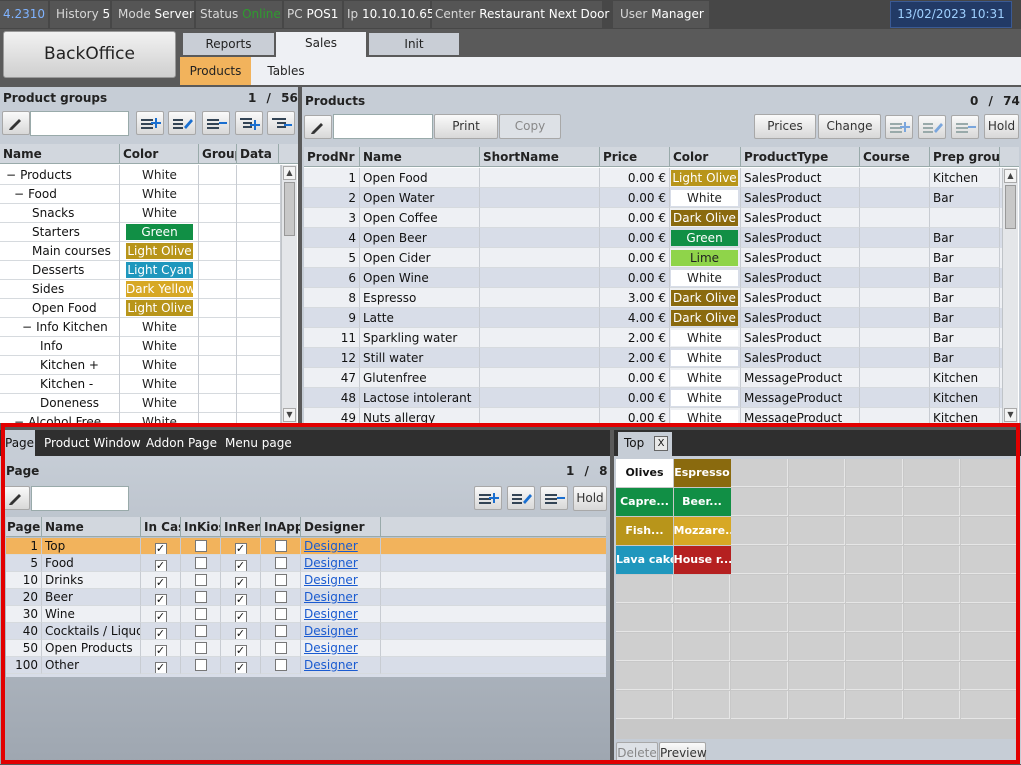 The image size is (1021, 765). Describe the element at coordinates (92, 443) in the screenshot. I see `tab-product-window: Product Window` at that location.